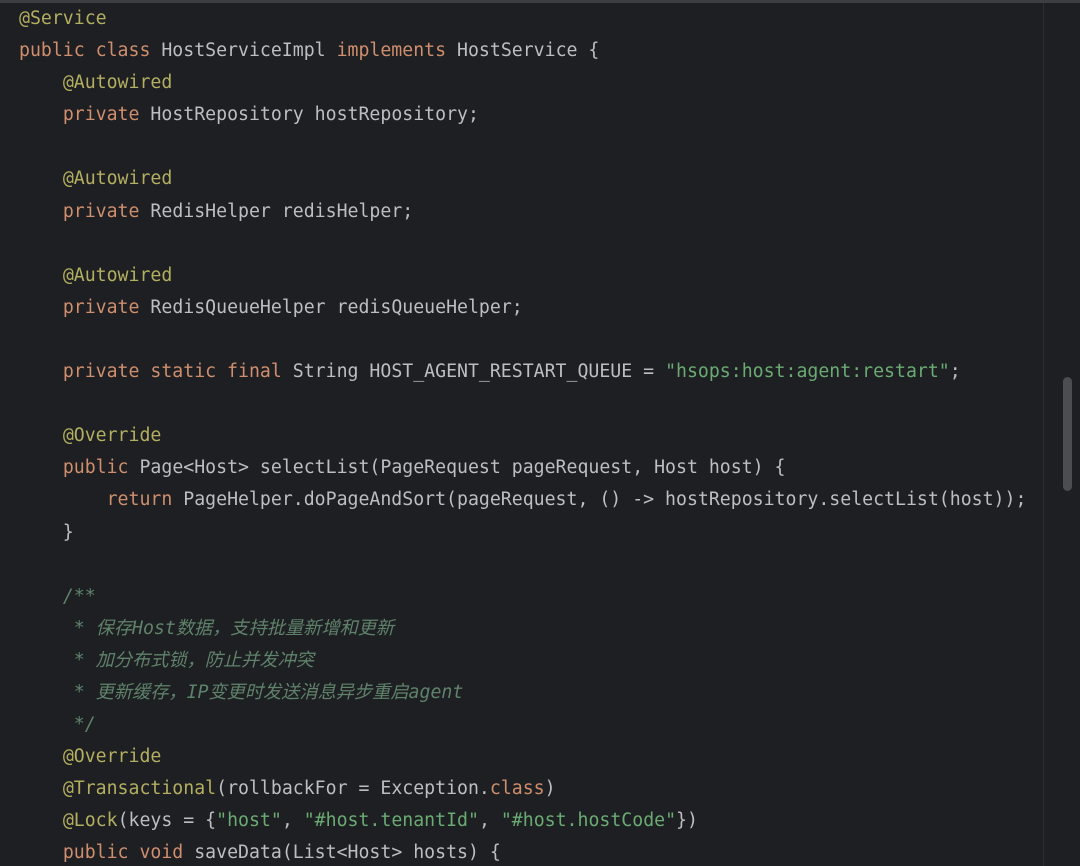  What do you see at coordinates (529, 851) in the screenshot?
I see `code-line: public void saveData(List<Host> hosts) {` at bounding box center [529, 851].